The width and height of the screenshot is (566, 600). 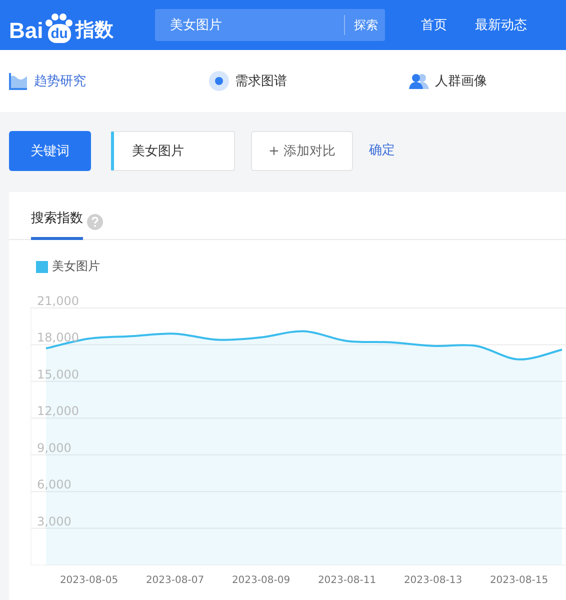 I want to click on nav-link: 最新动态, so click(x=501, y=25).